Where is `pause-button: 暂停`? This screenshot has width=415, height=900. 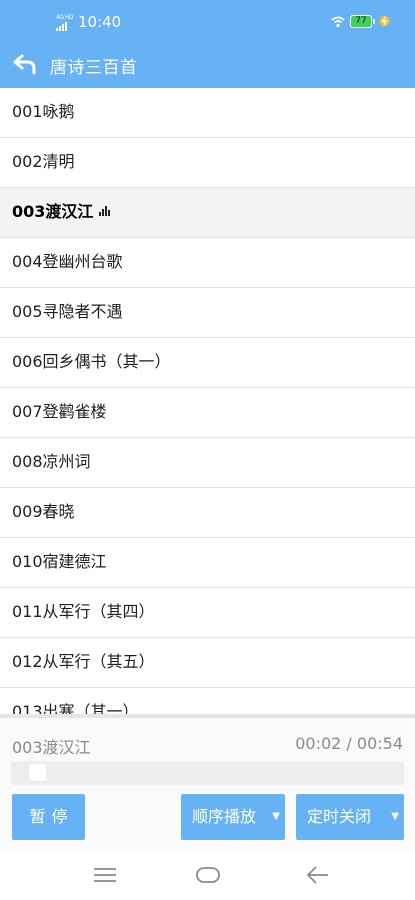
pause-button: 暂停 is located at coordinates (48, 817).